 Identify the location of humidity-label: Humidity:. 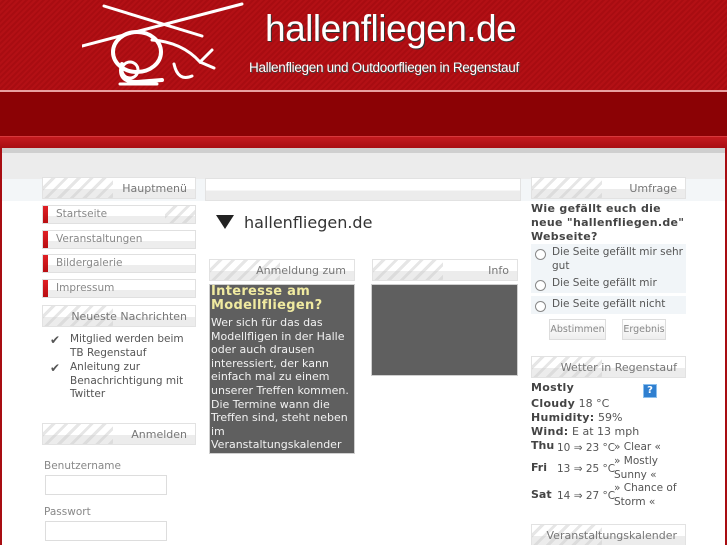
(563, 417).